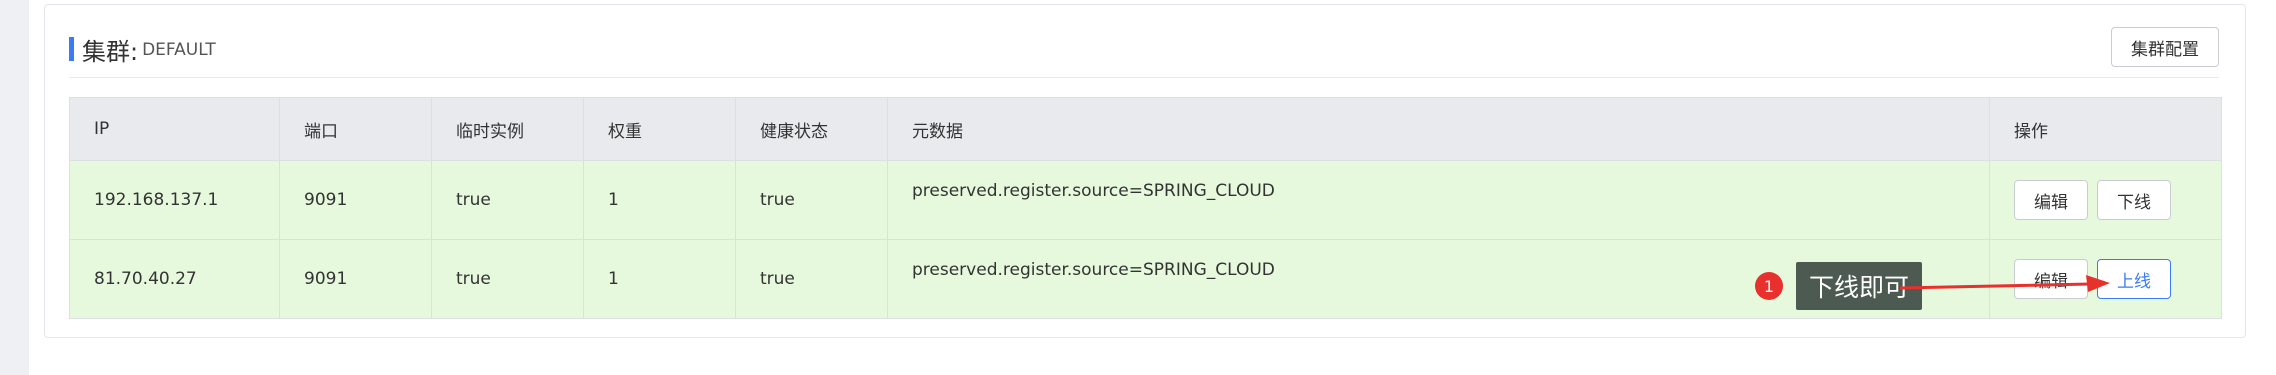  What do you see at coordinates (1144, 77) in the screenshot?
I see `header-divider` at bounding box center [1144, 77].